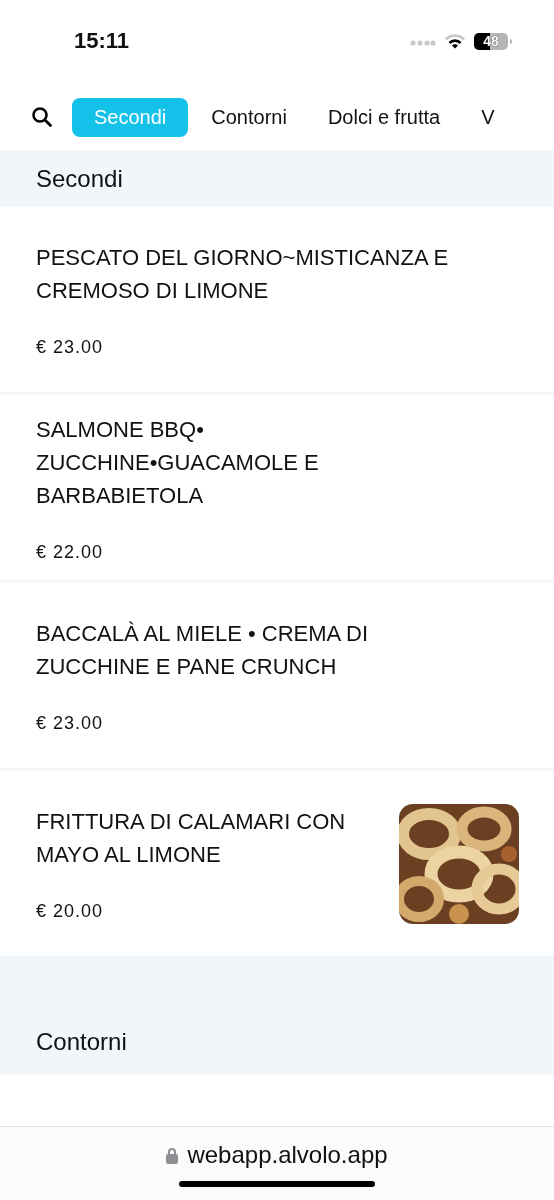 This screenshot has width=554, height=1200. What do you see at coordinates (423, 43) in the screenshot?
I see `signal-icon` at bounding box center [423, 43].